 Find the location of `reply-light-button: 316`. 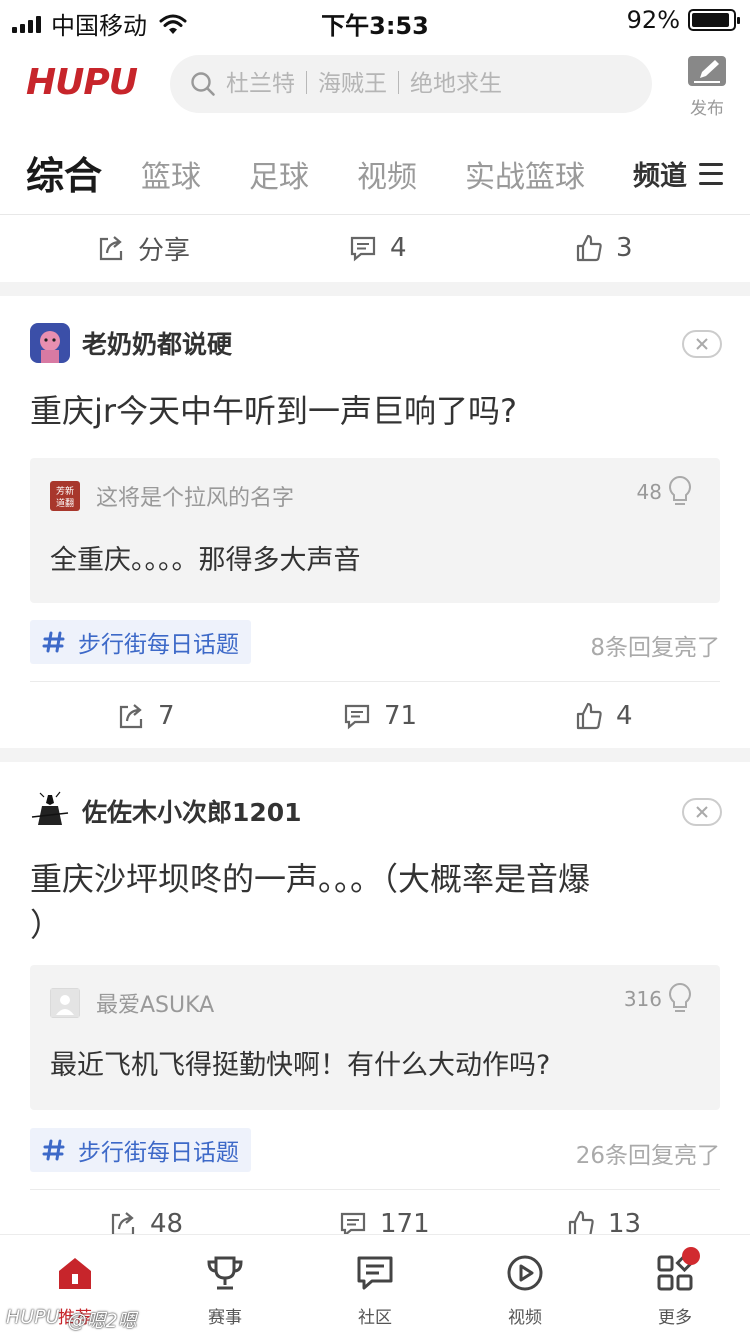

reply-light-button: 316 is located at coordinates (659, 999).